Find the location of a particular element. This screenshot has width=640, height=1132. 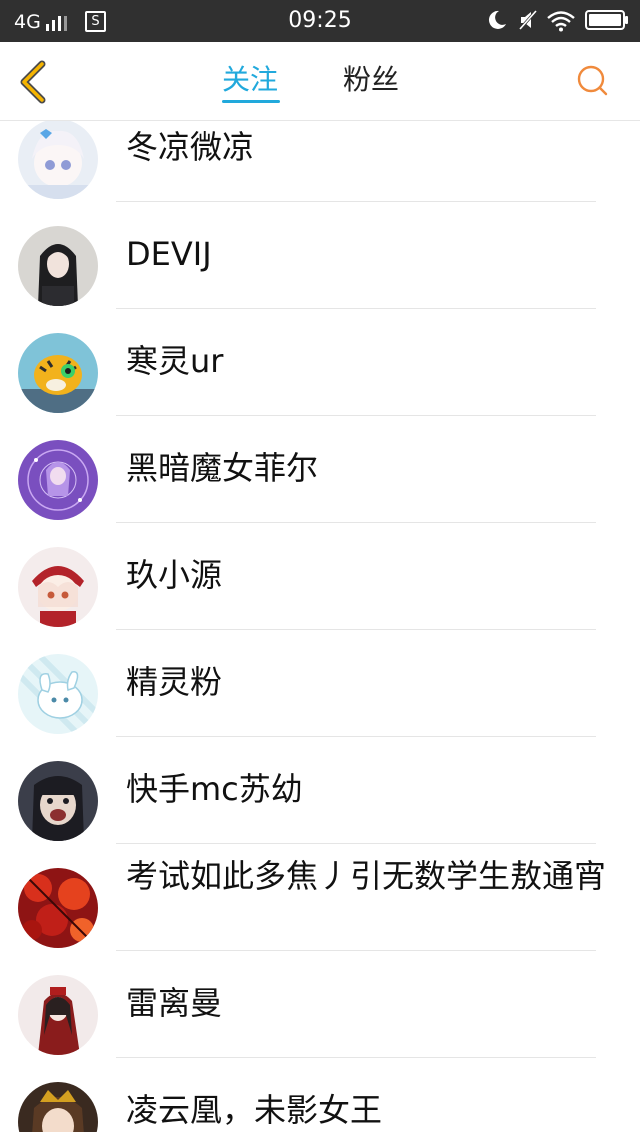

moon-icon is located at coordinates (497, 19).